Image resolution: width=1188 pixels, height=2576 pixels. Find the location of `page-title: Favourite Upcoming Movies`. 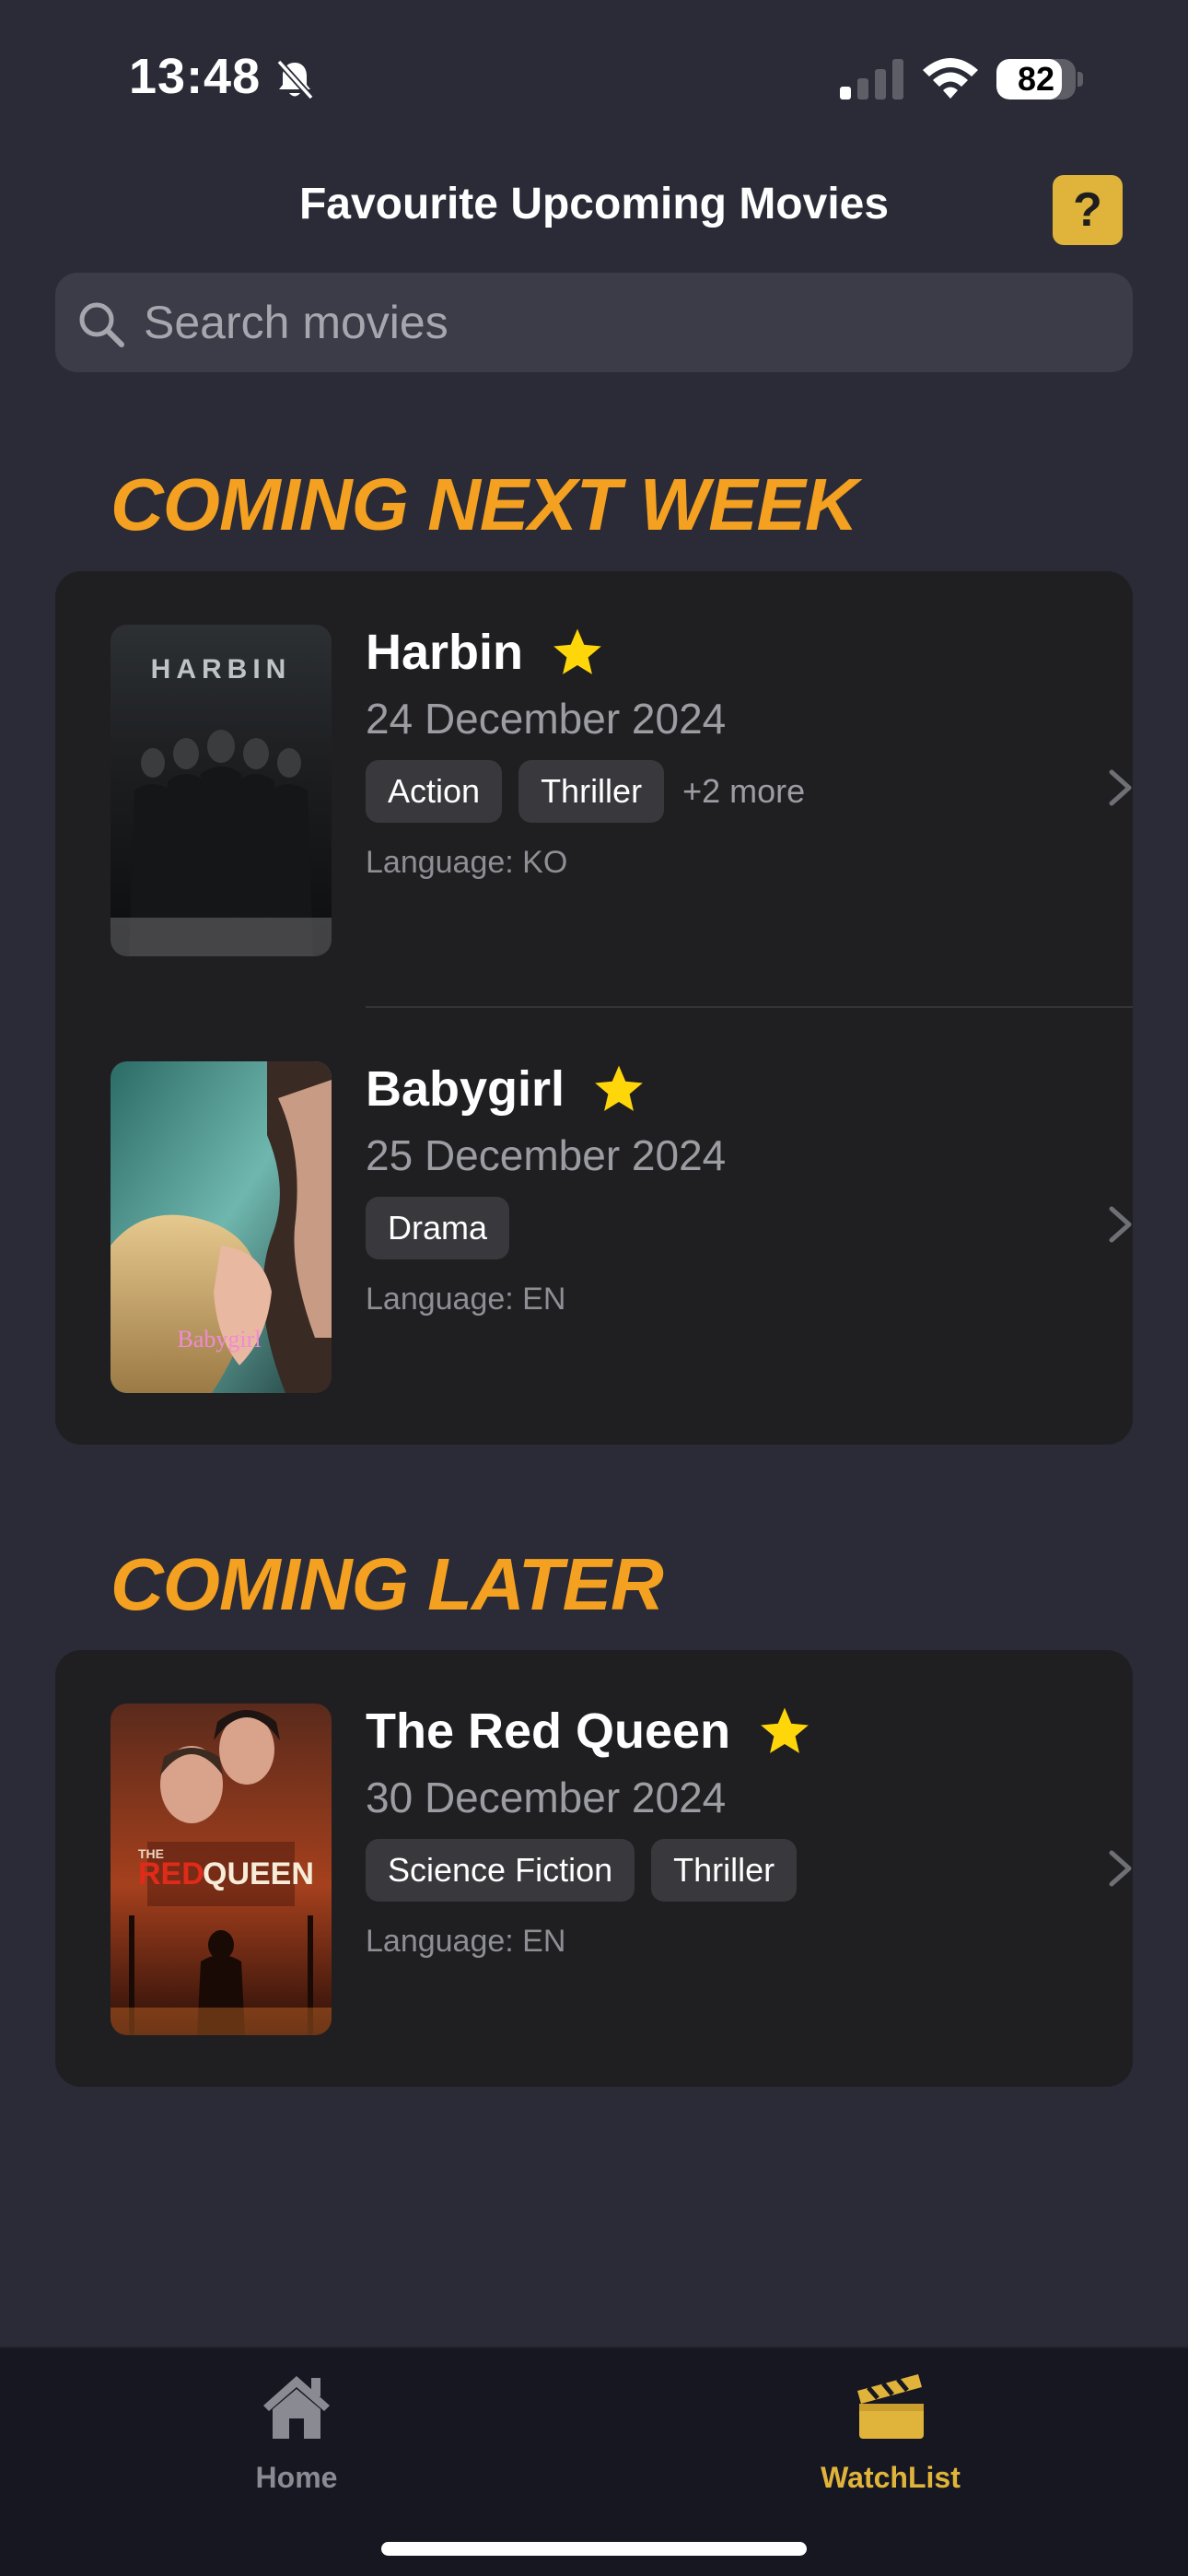

page-title: Favourite Upcoming Movies is located at coordinates (594, 204).